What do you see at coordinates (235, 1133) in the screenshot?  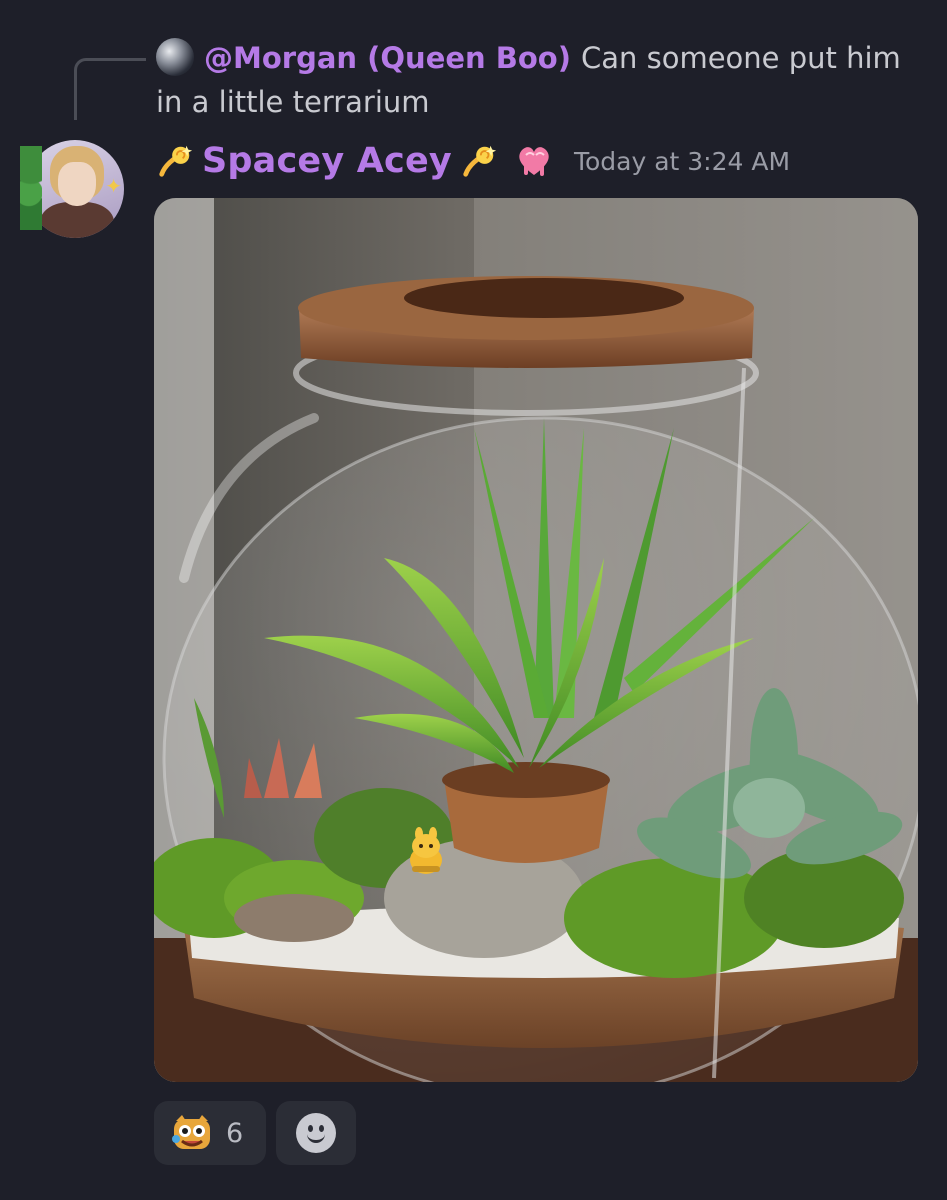 I see `reaction-count: 6` at bounding box center [235, 1133].